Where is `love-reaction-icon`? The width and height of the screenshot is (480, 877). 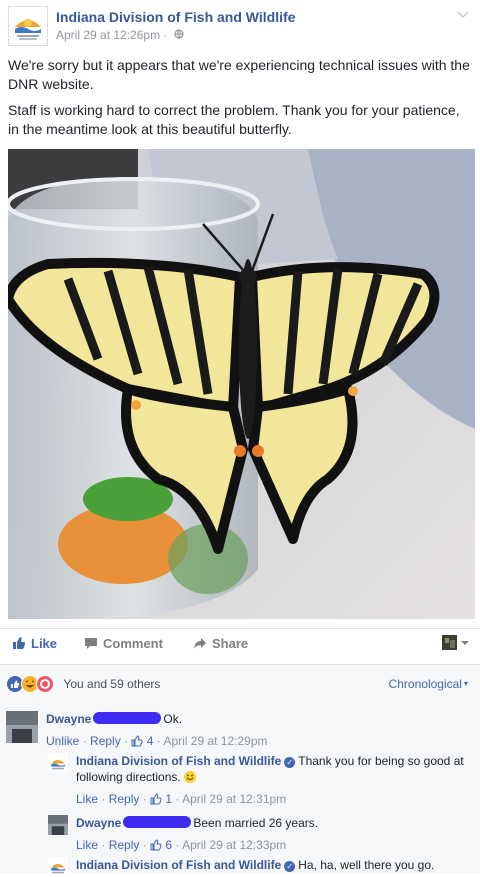
love-reaction-icon is located at coordinates (45, 684).